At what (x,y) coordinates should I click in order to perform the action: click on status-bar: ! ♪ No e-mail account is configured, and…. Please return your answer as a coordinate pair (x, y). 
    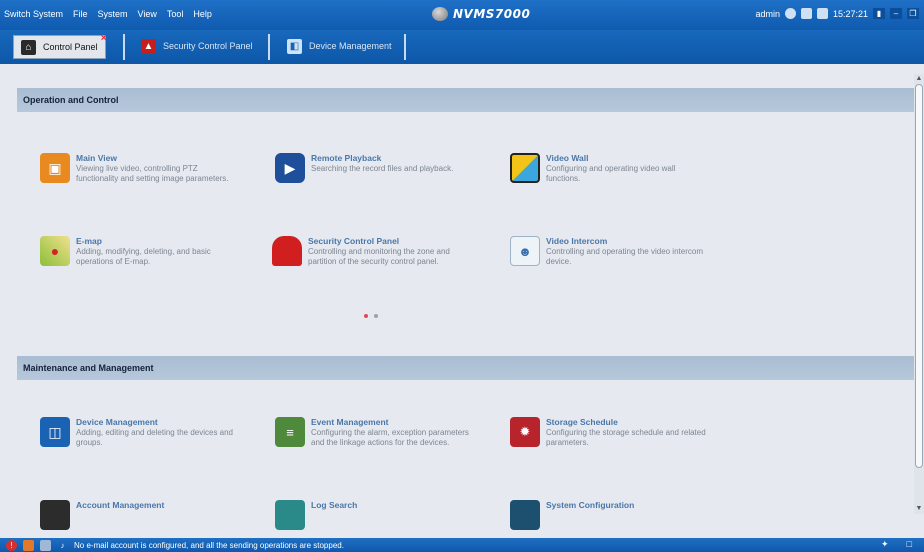
    Looking at the image, I should click on (462, 545).